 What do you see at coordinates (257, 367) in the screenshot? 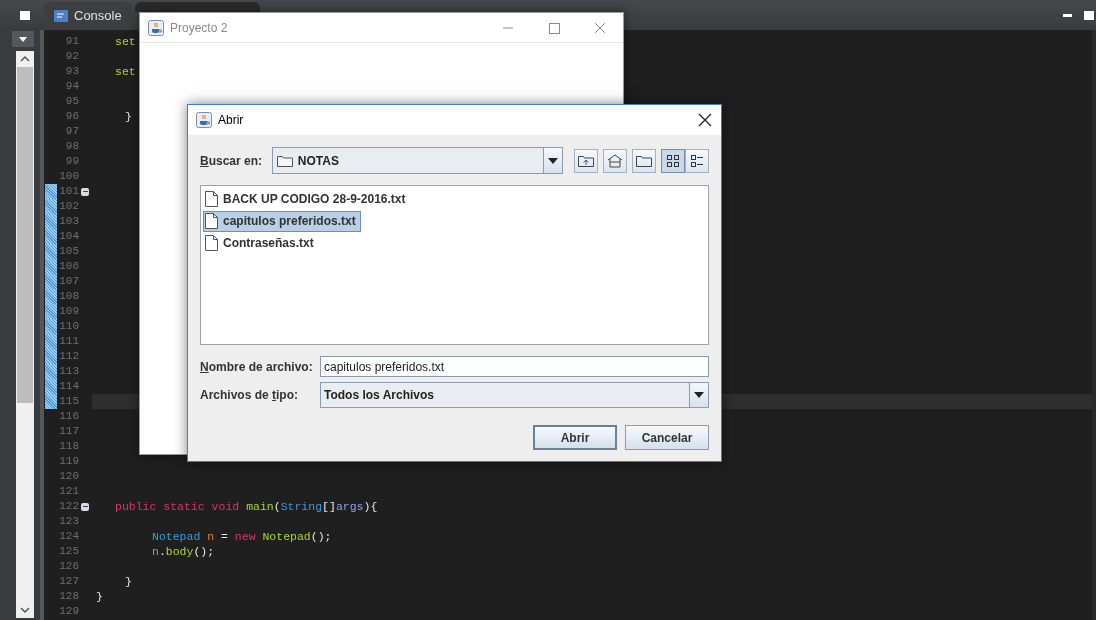
I see `file-name-label: Nombre de archivo:` at bounding box center [257, 367].